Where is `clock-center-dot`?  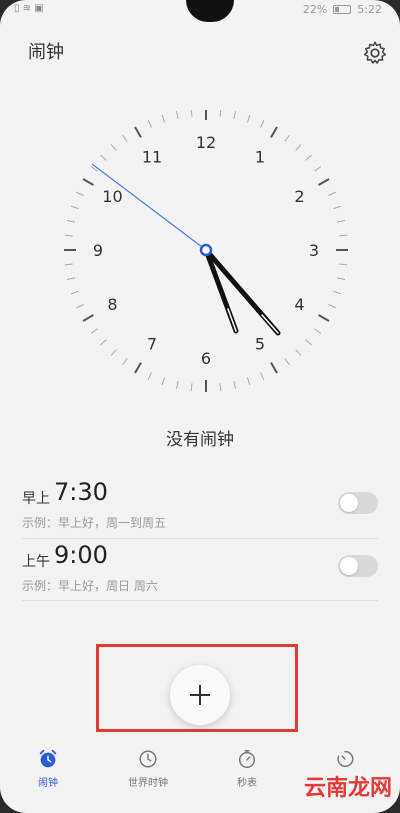 clock-center-dot is located at coordinates (206, 250).